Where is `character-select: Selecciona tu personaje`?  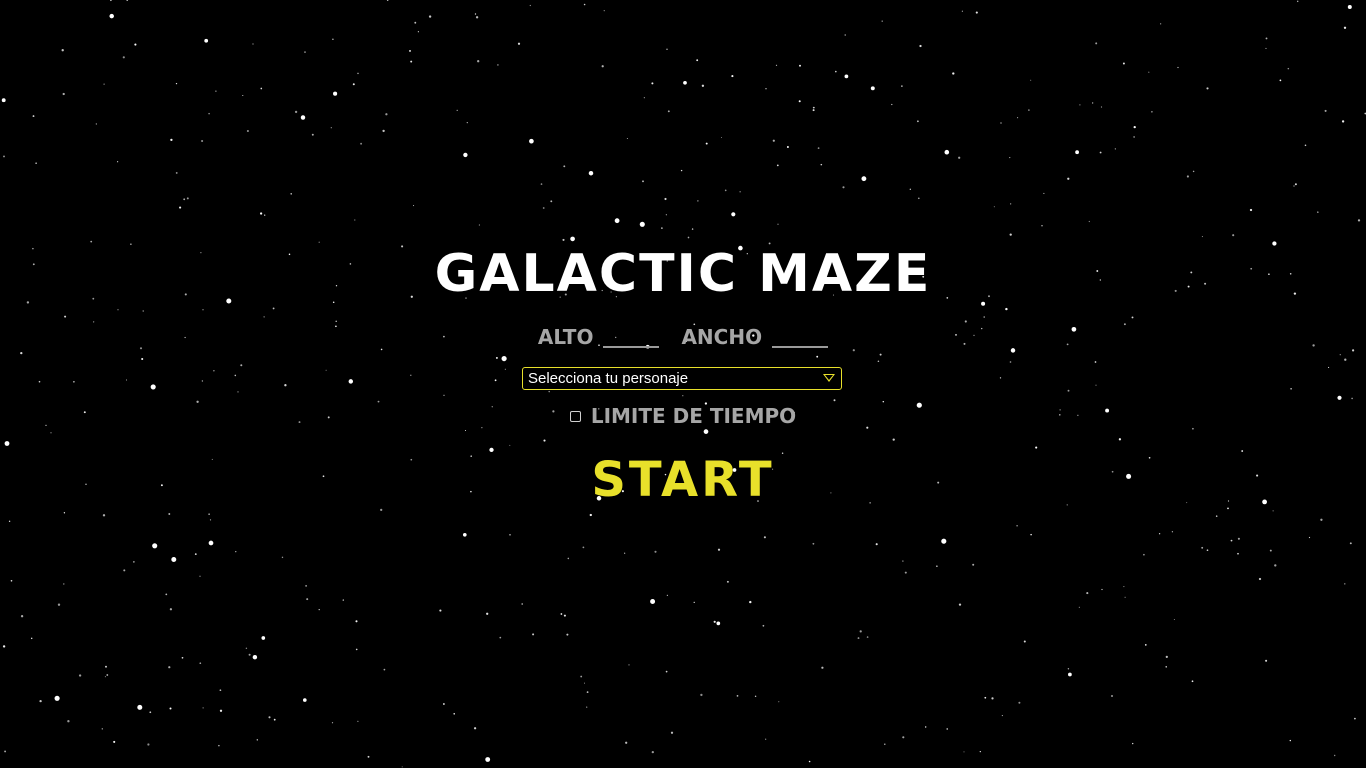 character-select: Selecciona tu personaje is located at coordinates (682, 378).